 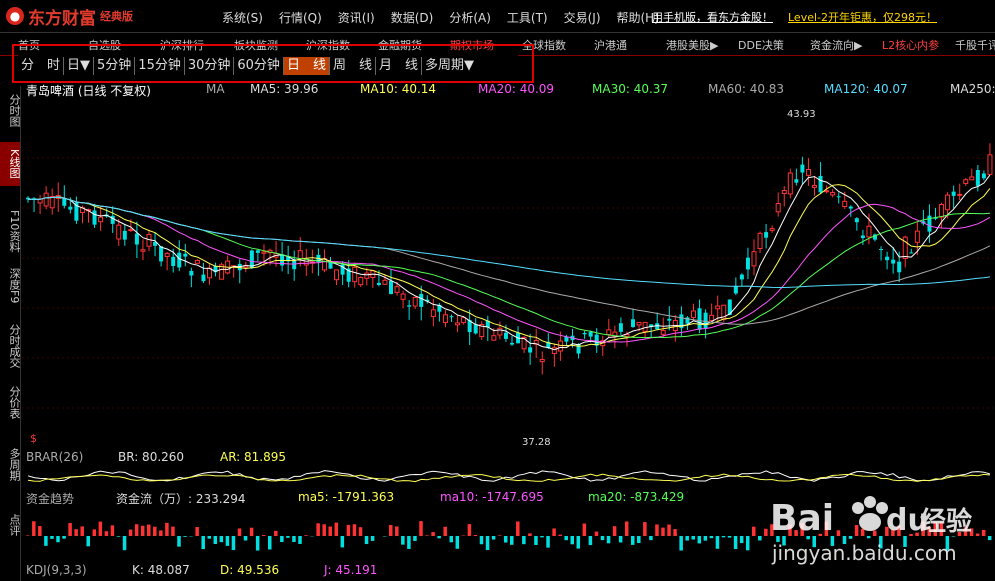 What do you see at coordinates (527, 17) in the screenshot?
I see `menu-item-tools: 工具(T)` at bounding box center [527, 17].